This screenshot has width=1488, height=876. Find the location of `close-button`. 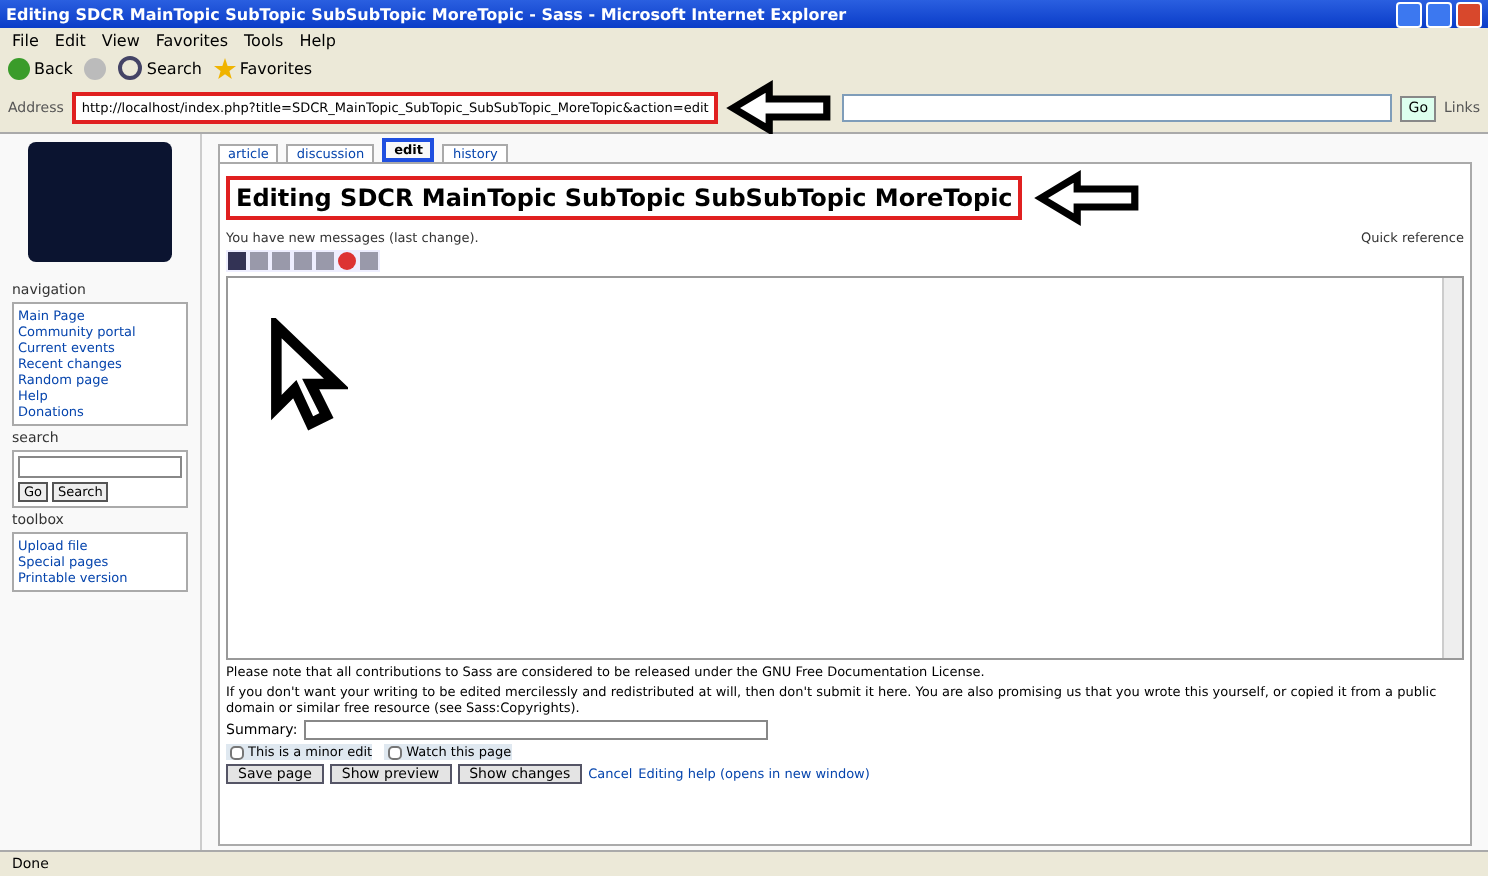

close-button is located at coordinates (1469, 14).